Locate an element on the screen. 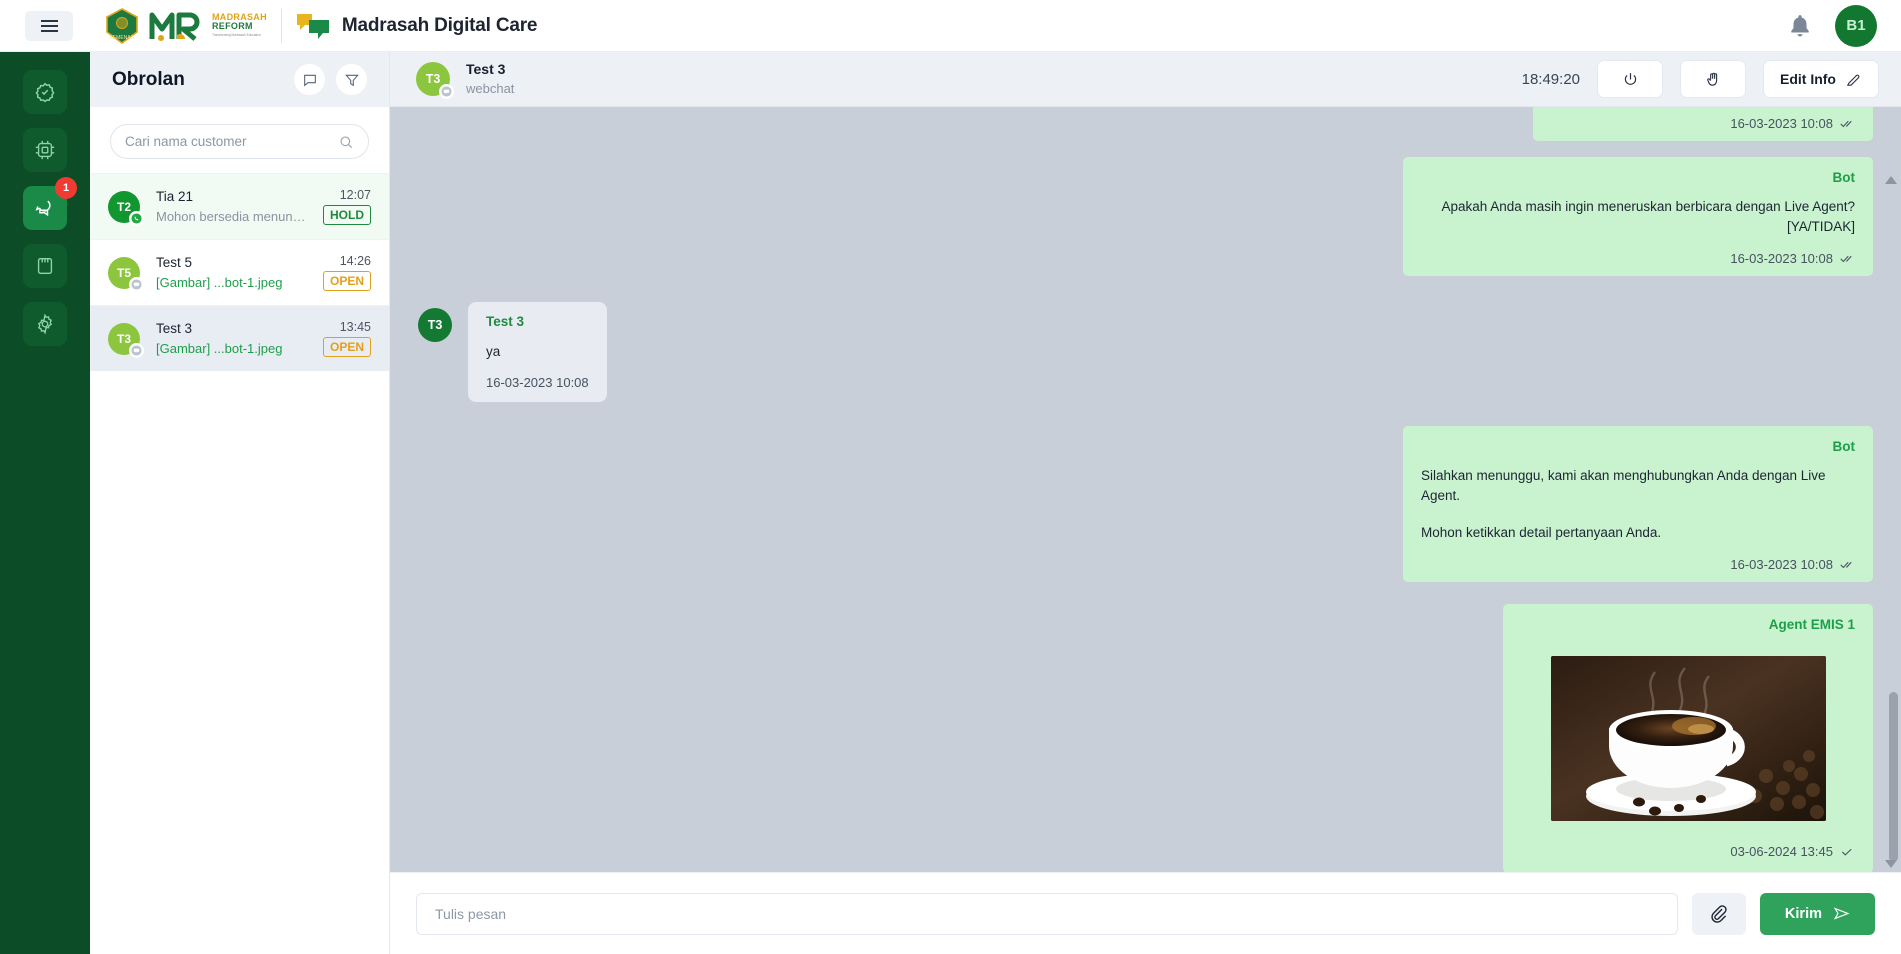 This screenshot has width=1901, height=954. hamburger-icon is located at coordinates (49, 25).